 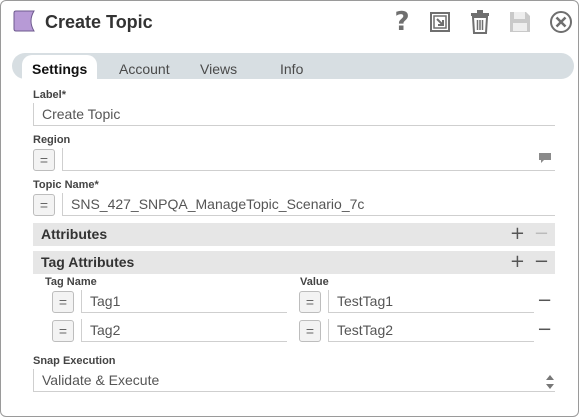 What do you see at coordinates (66, 185) in the screenshot?
I see `topic-name-field-label: Topic Name*` at bounding box center [66, 185].